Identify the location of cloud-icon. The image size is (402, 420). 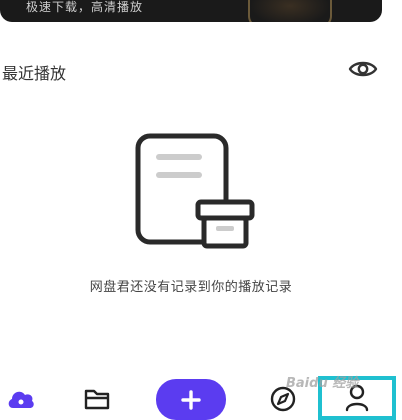
(21, 399).